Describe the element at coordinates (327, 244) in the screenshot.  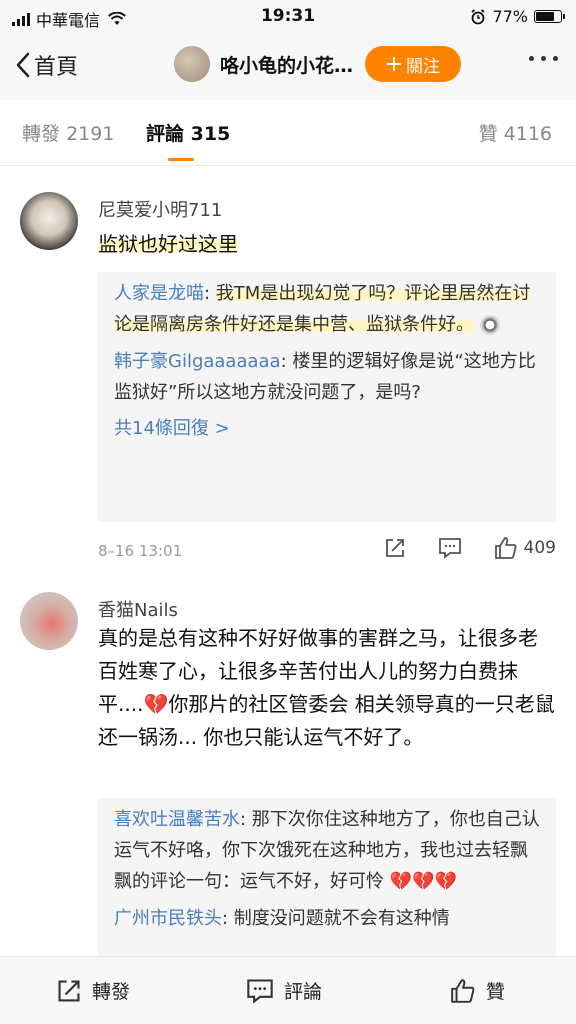
I see `comment-text: 监狱也好过这里` at that location.